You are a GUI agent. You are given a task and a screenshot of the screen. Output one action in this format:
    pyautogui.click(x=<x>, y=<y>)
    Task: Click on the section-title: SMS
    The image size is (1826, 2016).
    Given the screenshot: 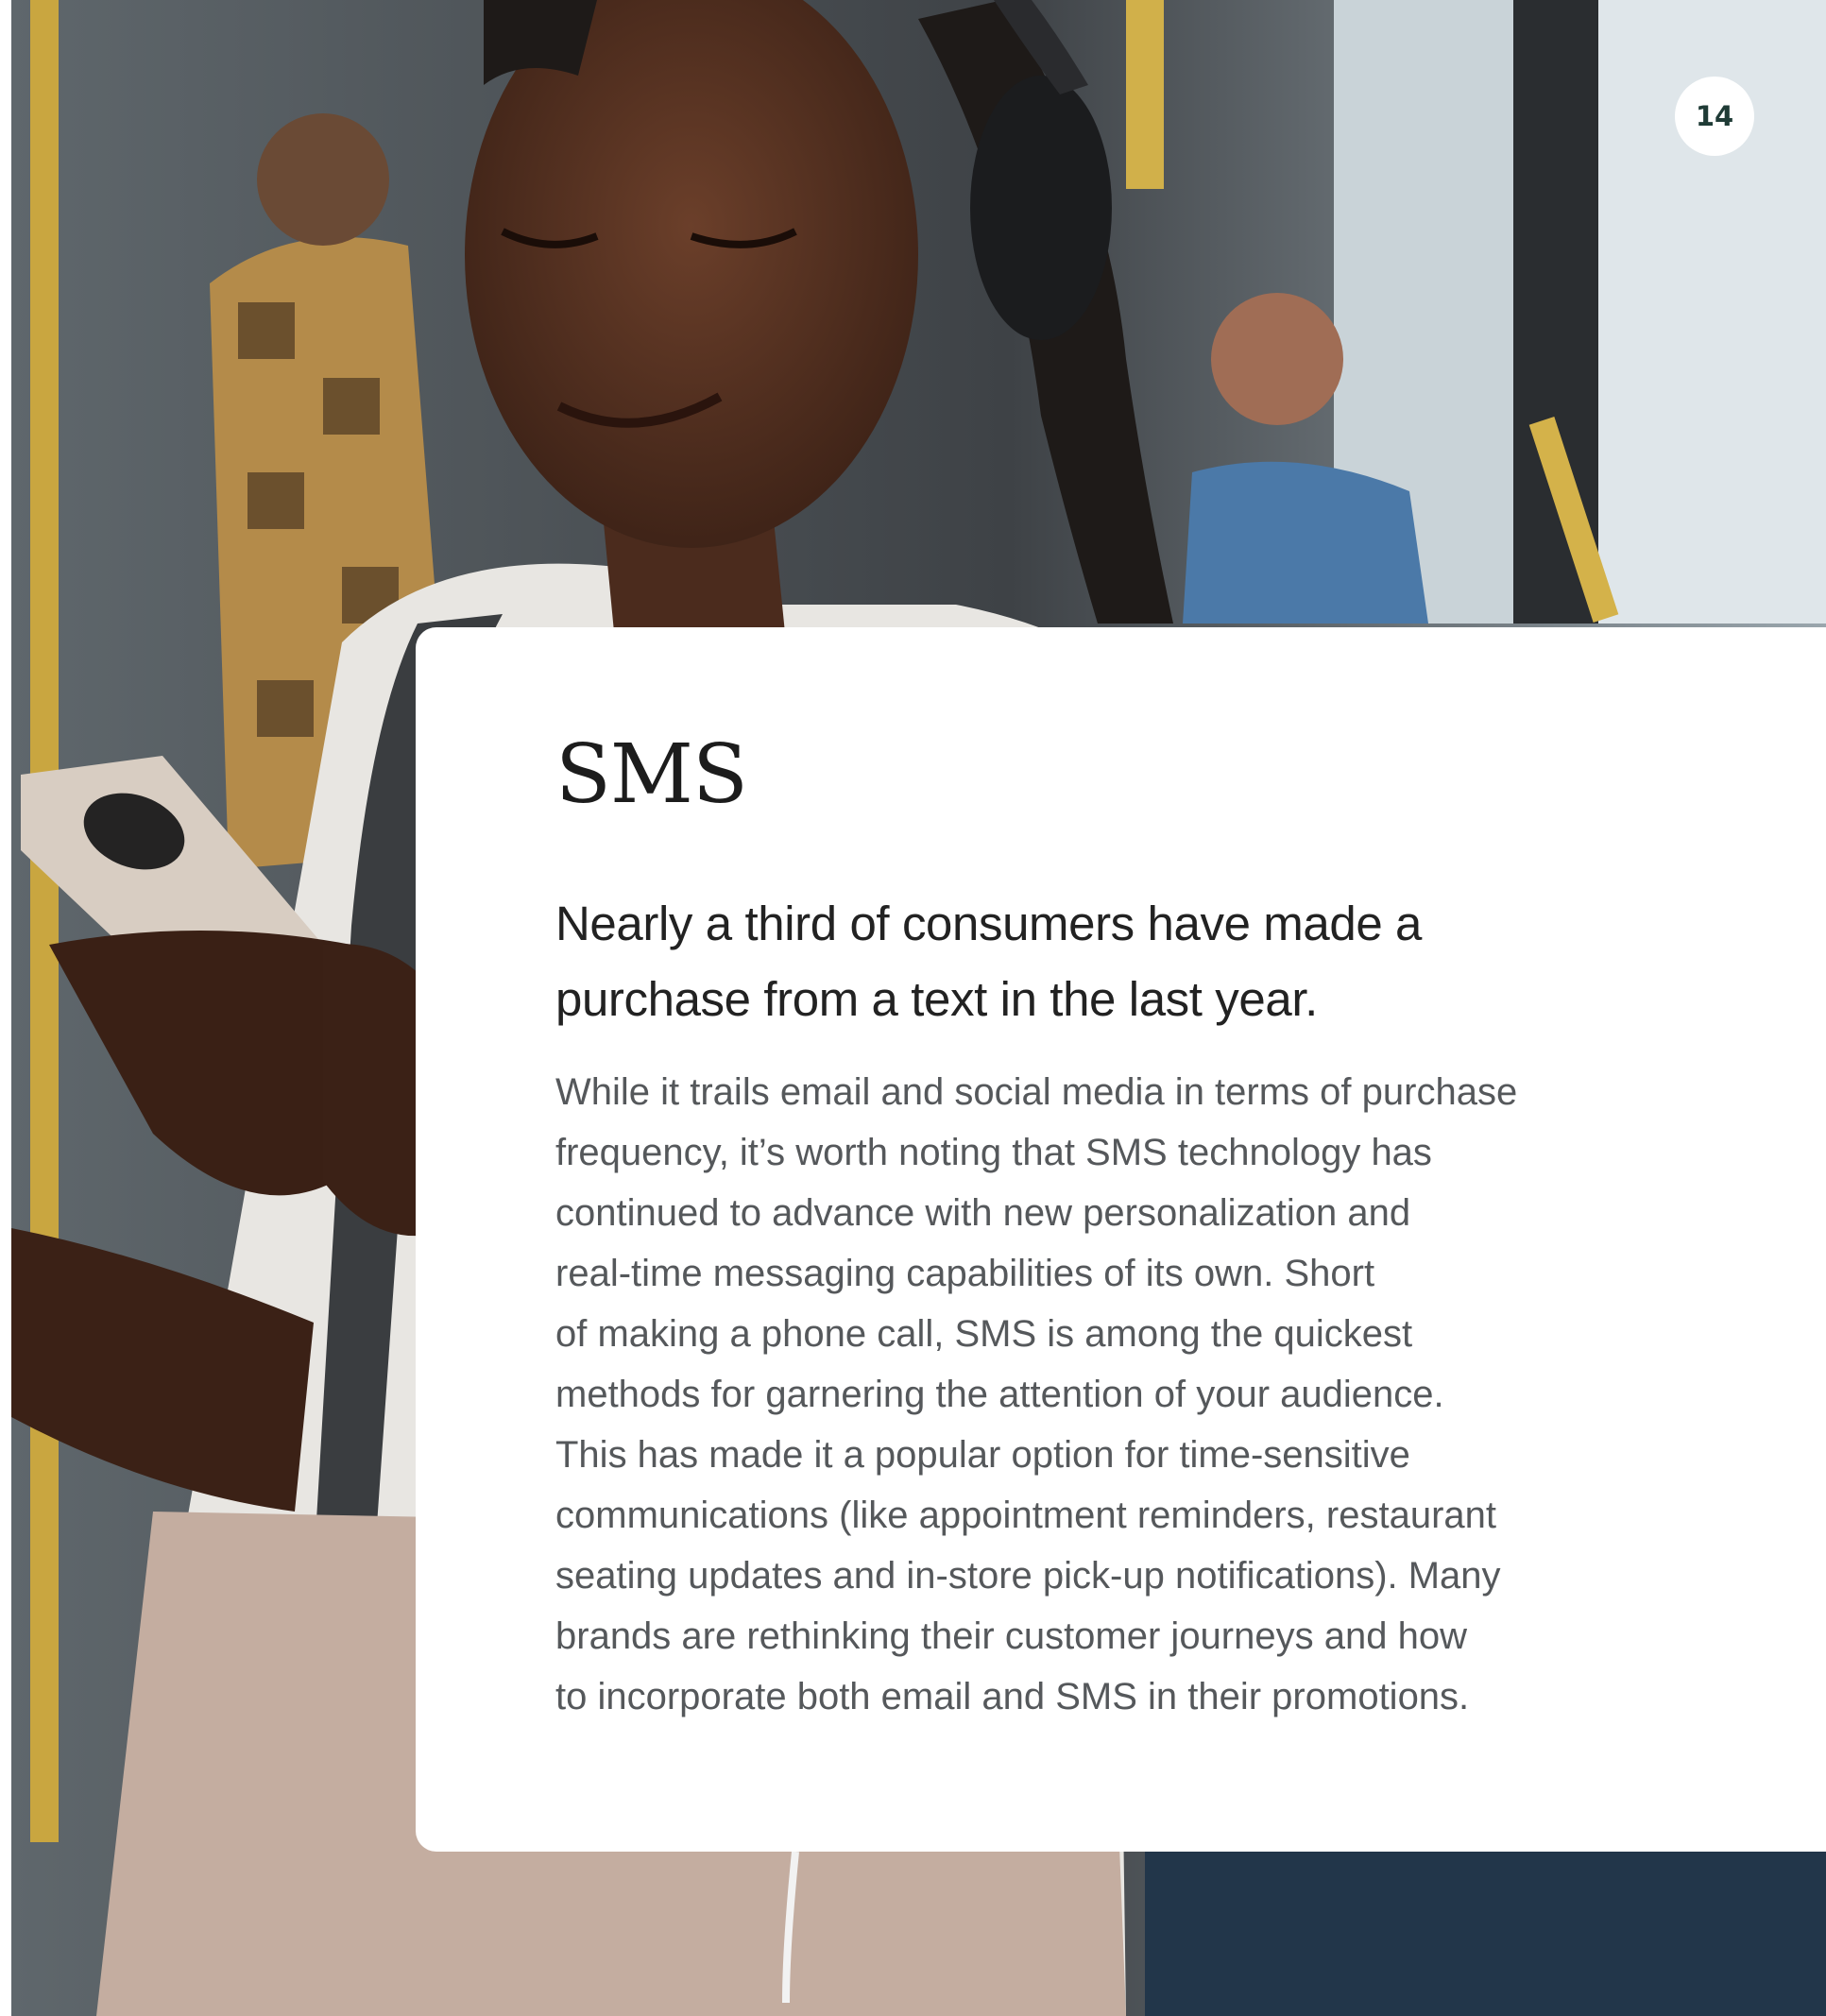 What is the action you would take?
    pyautogui.click(x=651, y=774)
    